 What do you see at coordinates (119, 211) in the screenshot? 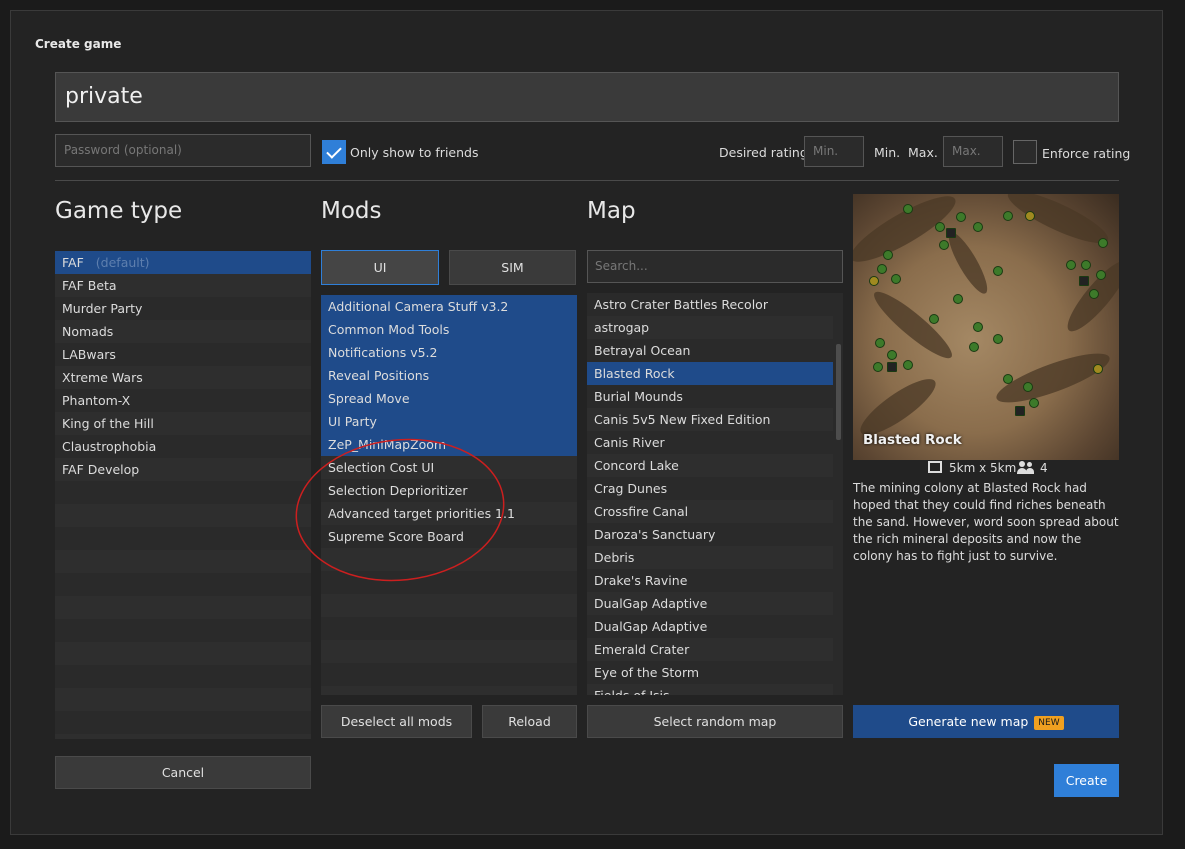
I see `game-type-heading: Game type` at bounding box center [119, 211].